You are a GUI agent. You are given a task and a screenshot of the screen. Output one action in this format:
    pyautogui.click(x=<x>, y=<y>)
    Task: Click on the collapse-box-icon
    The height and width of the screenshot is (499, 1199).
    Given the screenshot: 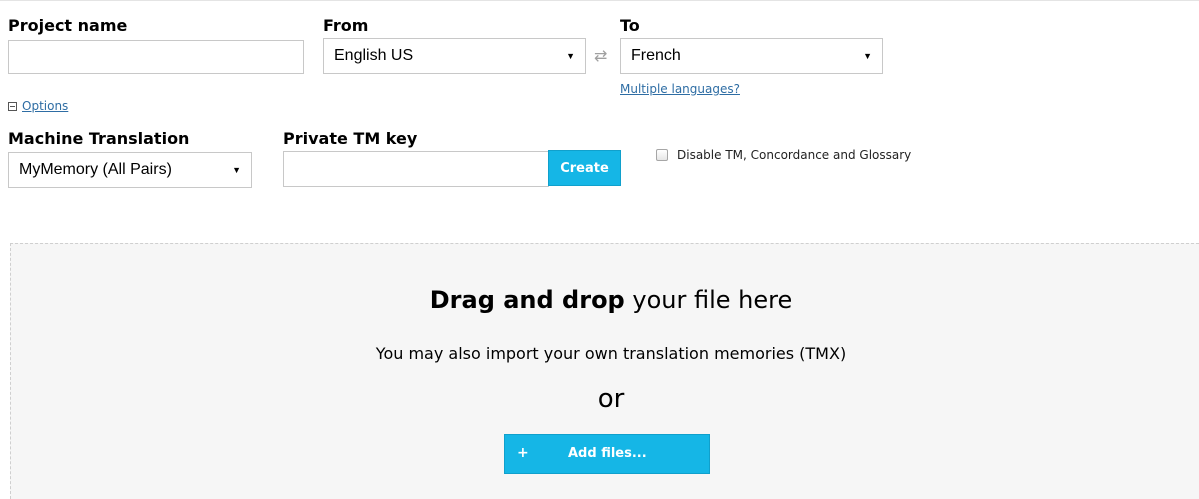 What is the action you would take?
    pyautogui.click(x=12, y=106)
    